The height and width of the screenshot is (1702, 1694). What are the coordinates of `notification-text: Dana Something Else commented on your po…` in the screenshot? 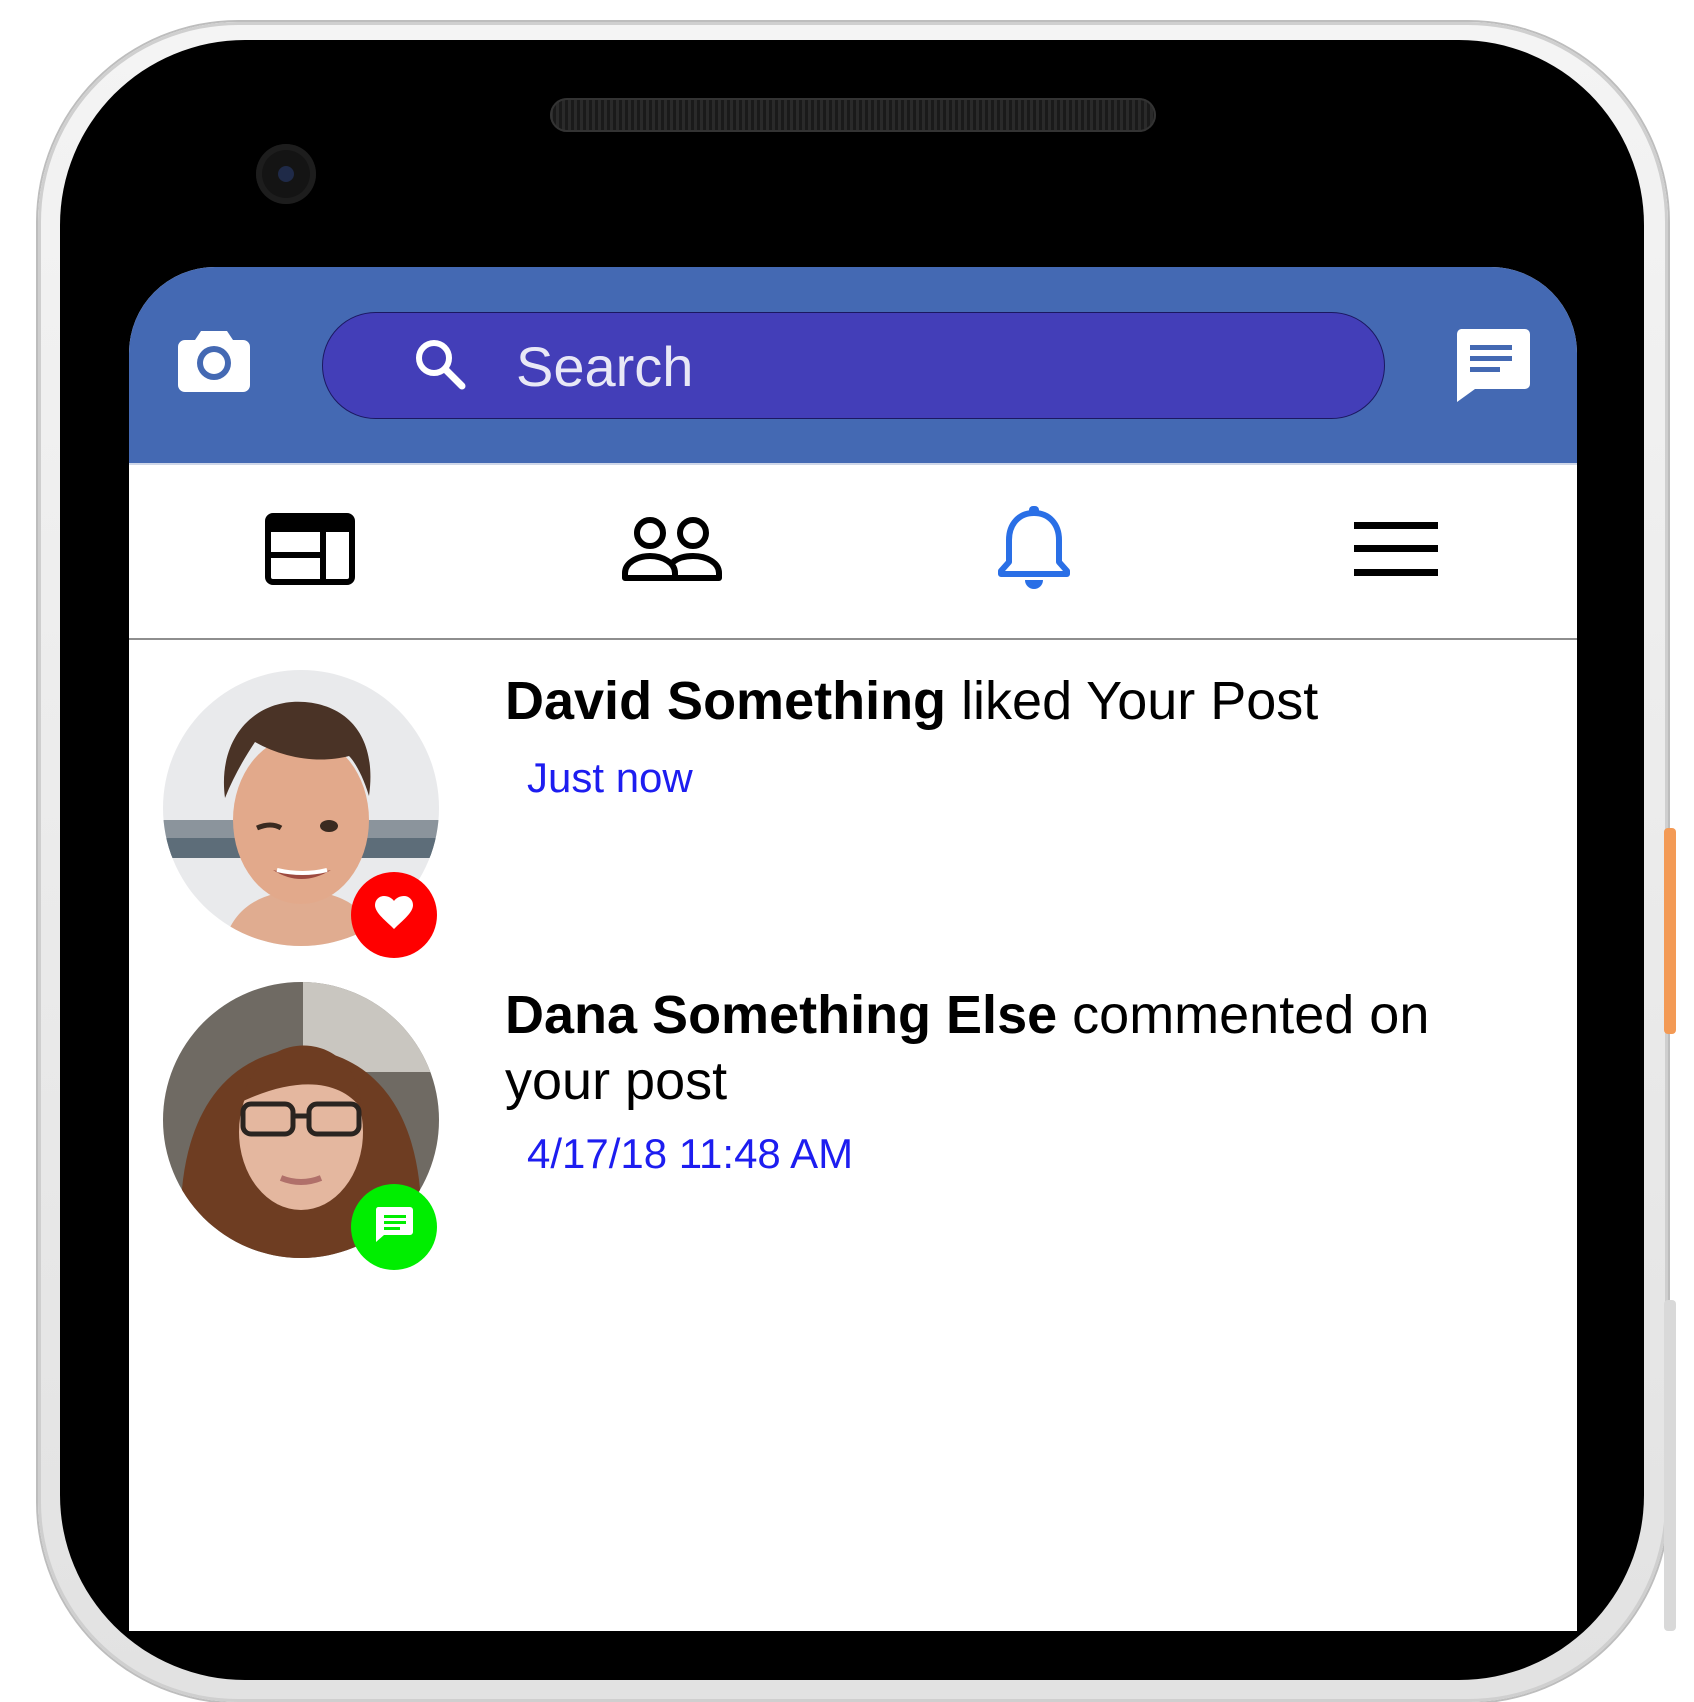 It's located at (1010, 1048).